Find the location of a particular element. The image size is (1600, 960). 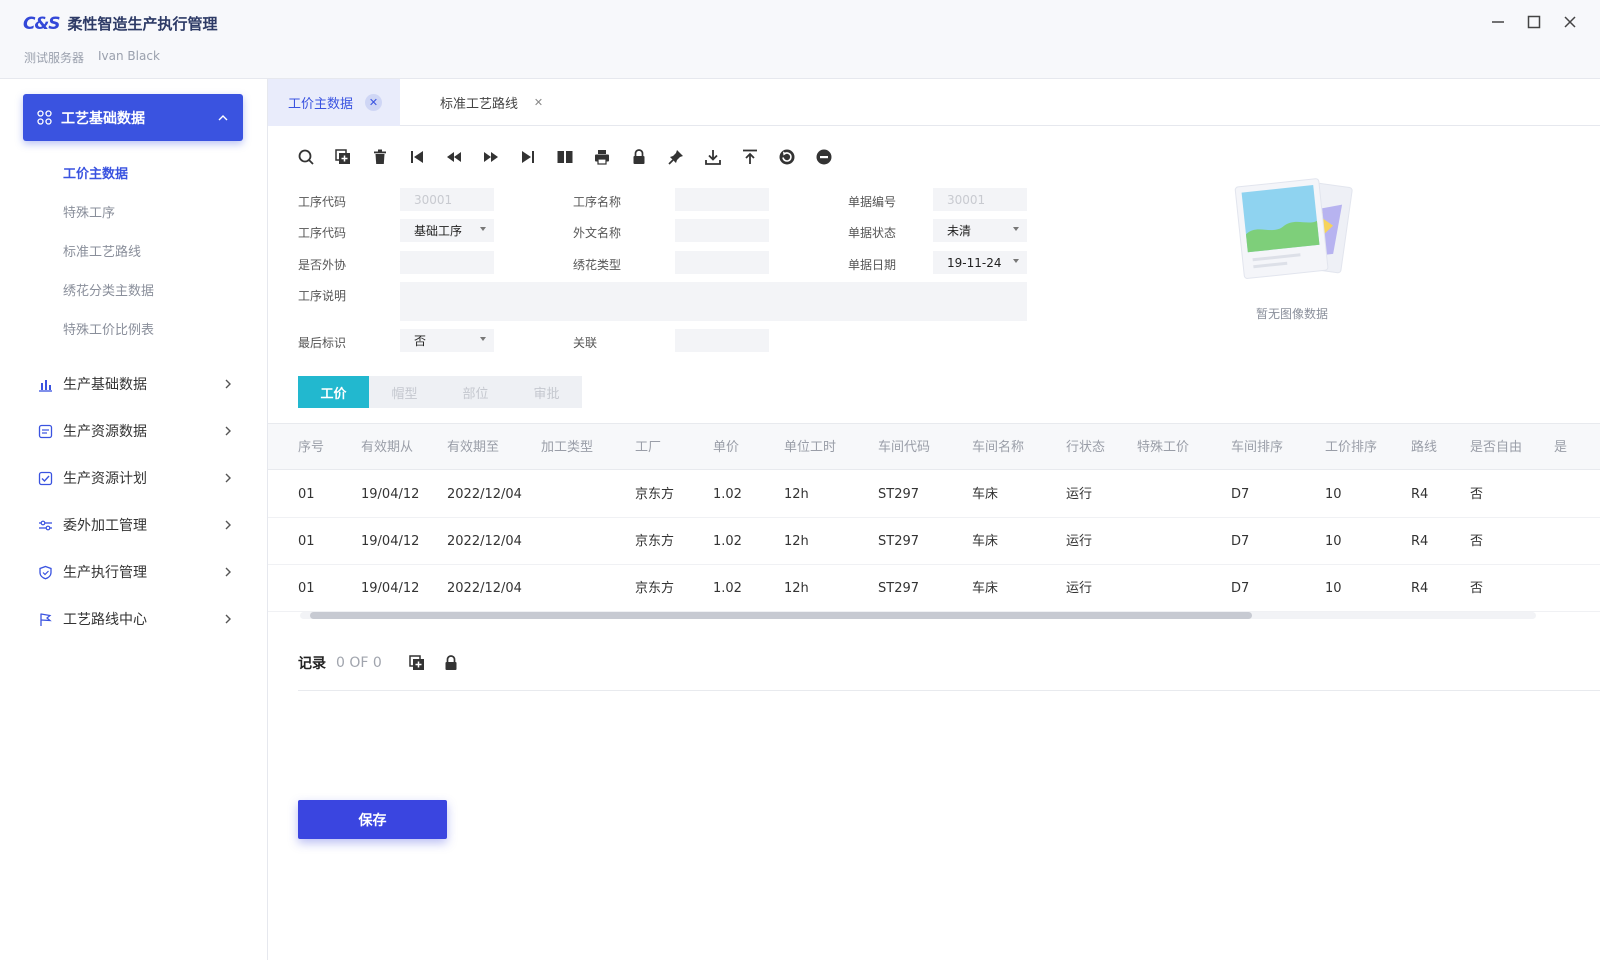

column-header: 单价 is located at coordinates (726, 447).